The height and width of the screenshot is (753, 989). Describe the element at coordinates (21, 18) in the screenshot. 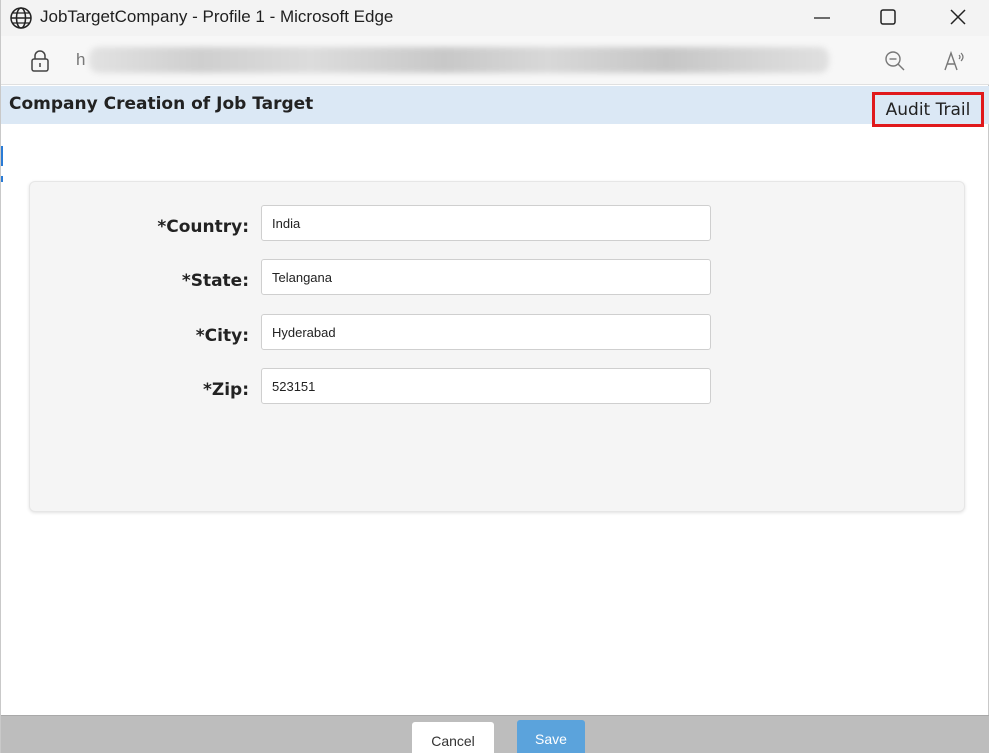

I see `globe-icon` at that location.